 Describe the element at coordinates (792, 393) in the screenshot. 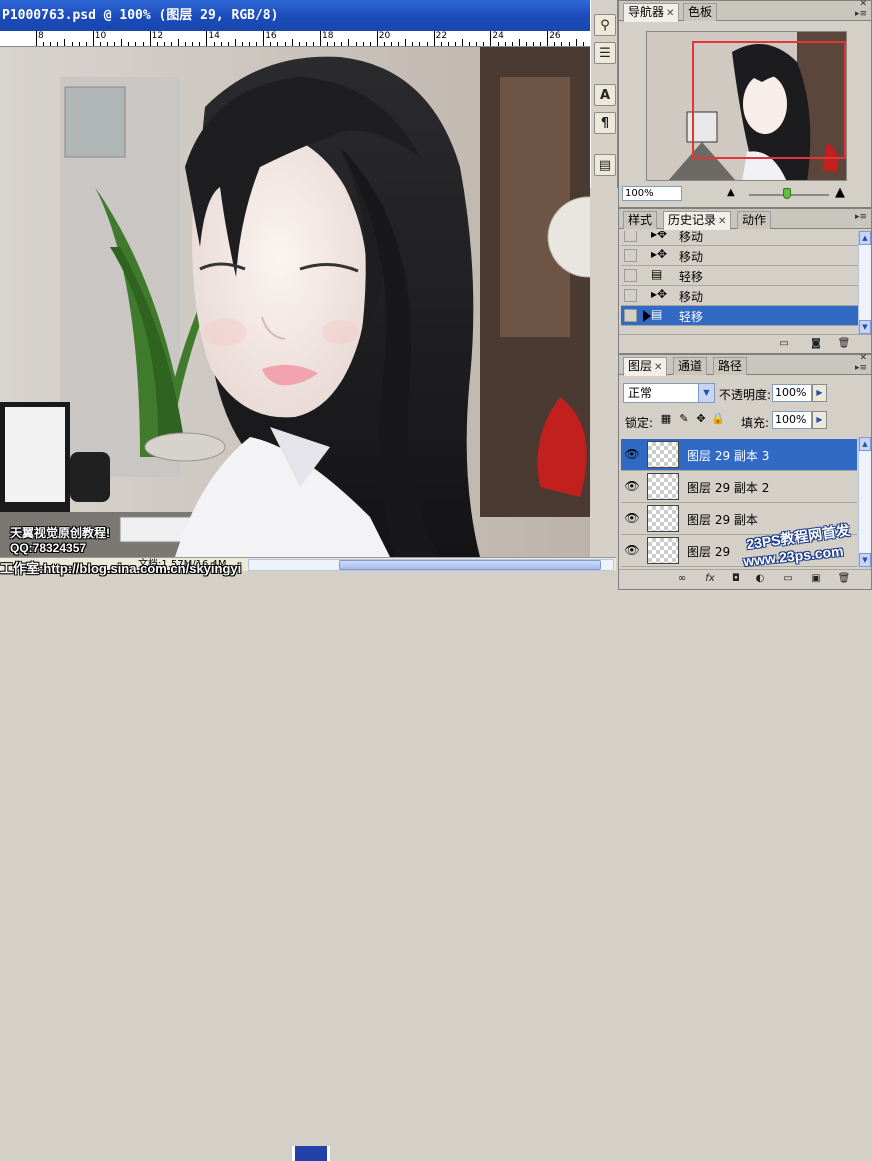

I see `opacity-input: 100%` at that location.